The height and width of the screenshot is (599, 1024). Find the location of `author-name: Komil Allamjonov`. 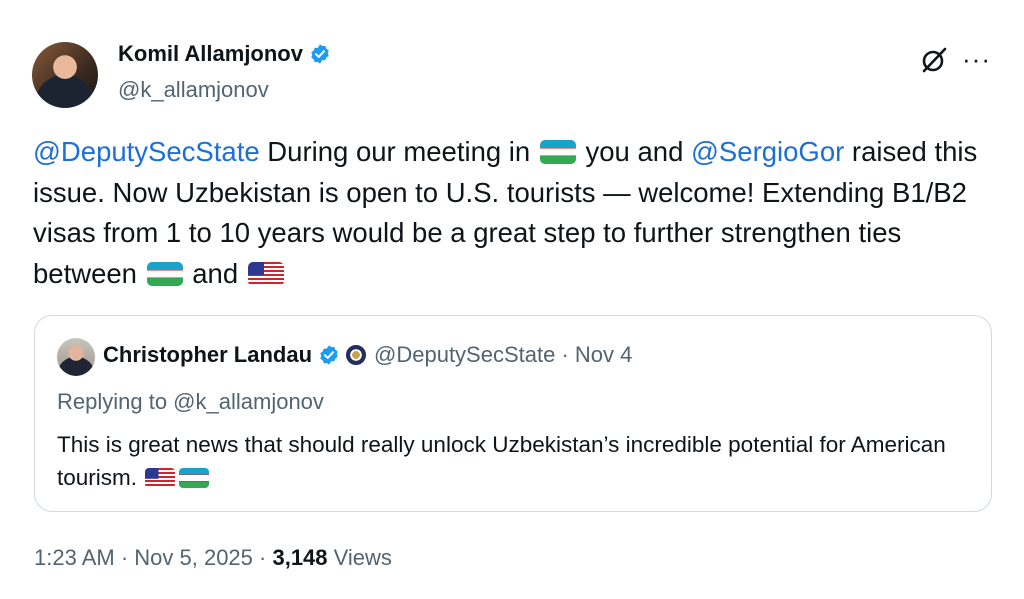

author-name: Komil Allamjonov is located at coordinates (210, 53).